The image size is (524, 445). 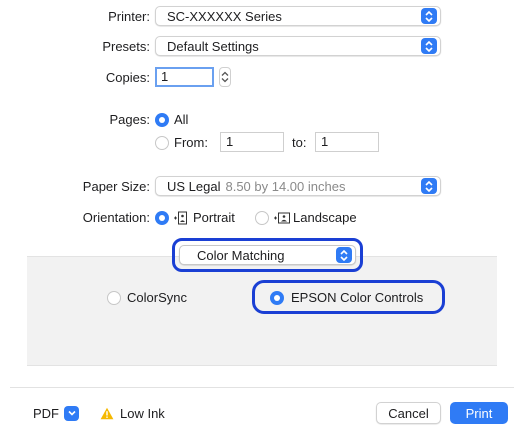 What do you see at coordinates (165, 76) in the screenshot?
I see `copies-value: 1` at bounding box center [165, 76].